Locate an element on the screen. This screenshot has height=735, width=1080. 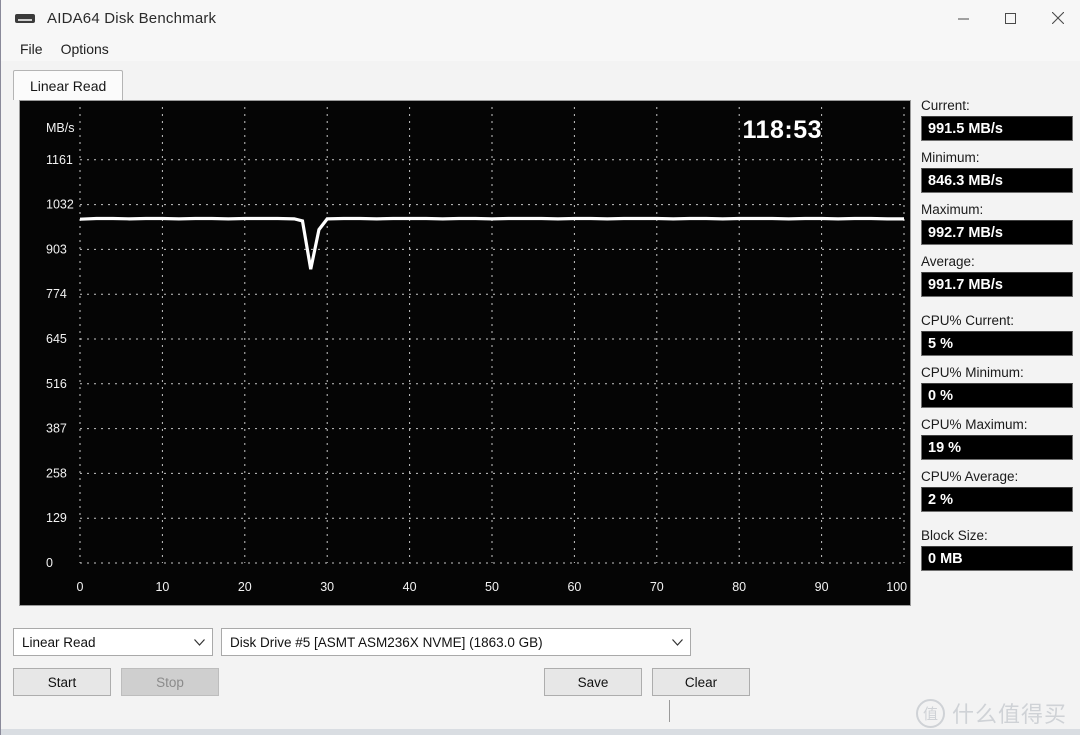
y-axis-tick-label: 645 is located at coordinates (56, 339).